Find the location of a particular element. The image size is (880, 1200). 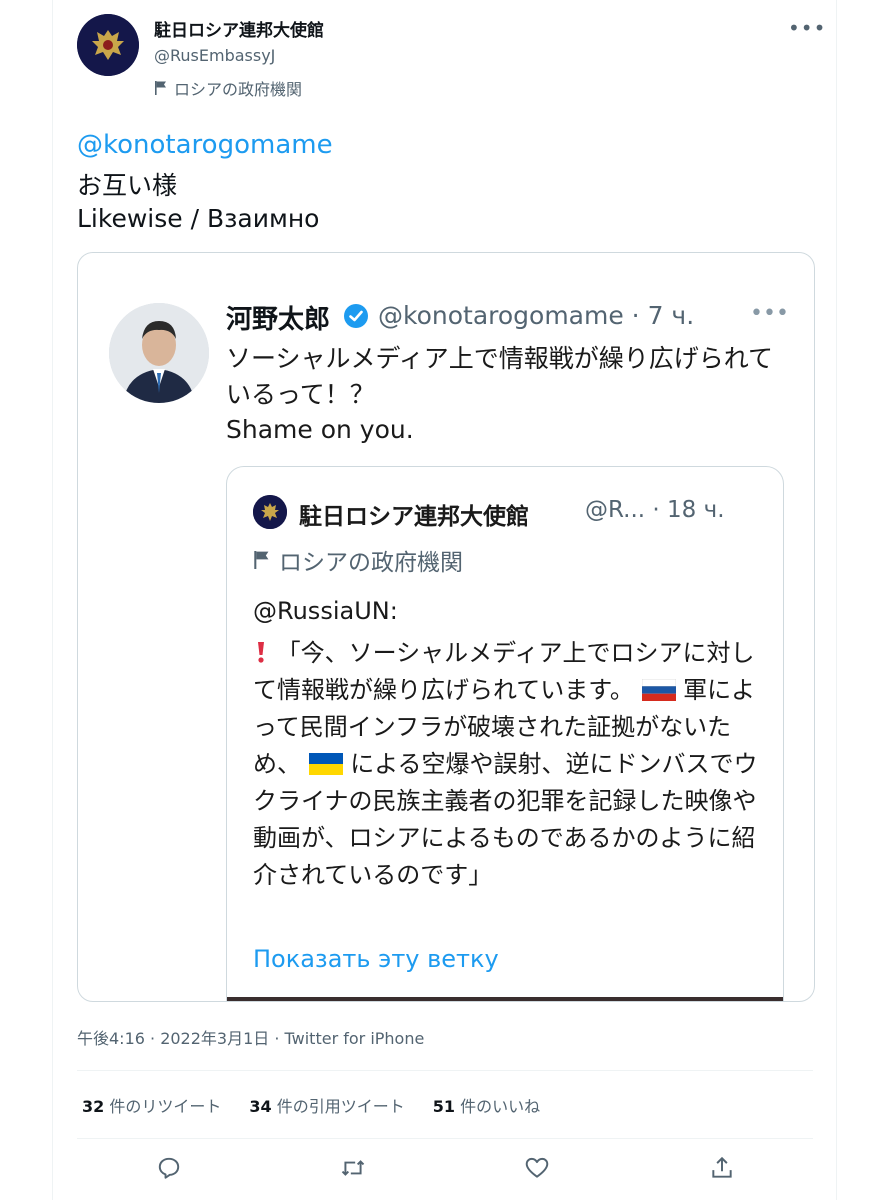

retweet-button is located at coordinates (353, 1168).